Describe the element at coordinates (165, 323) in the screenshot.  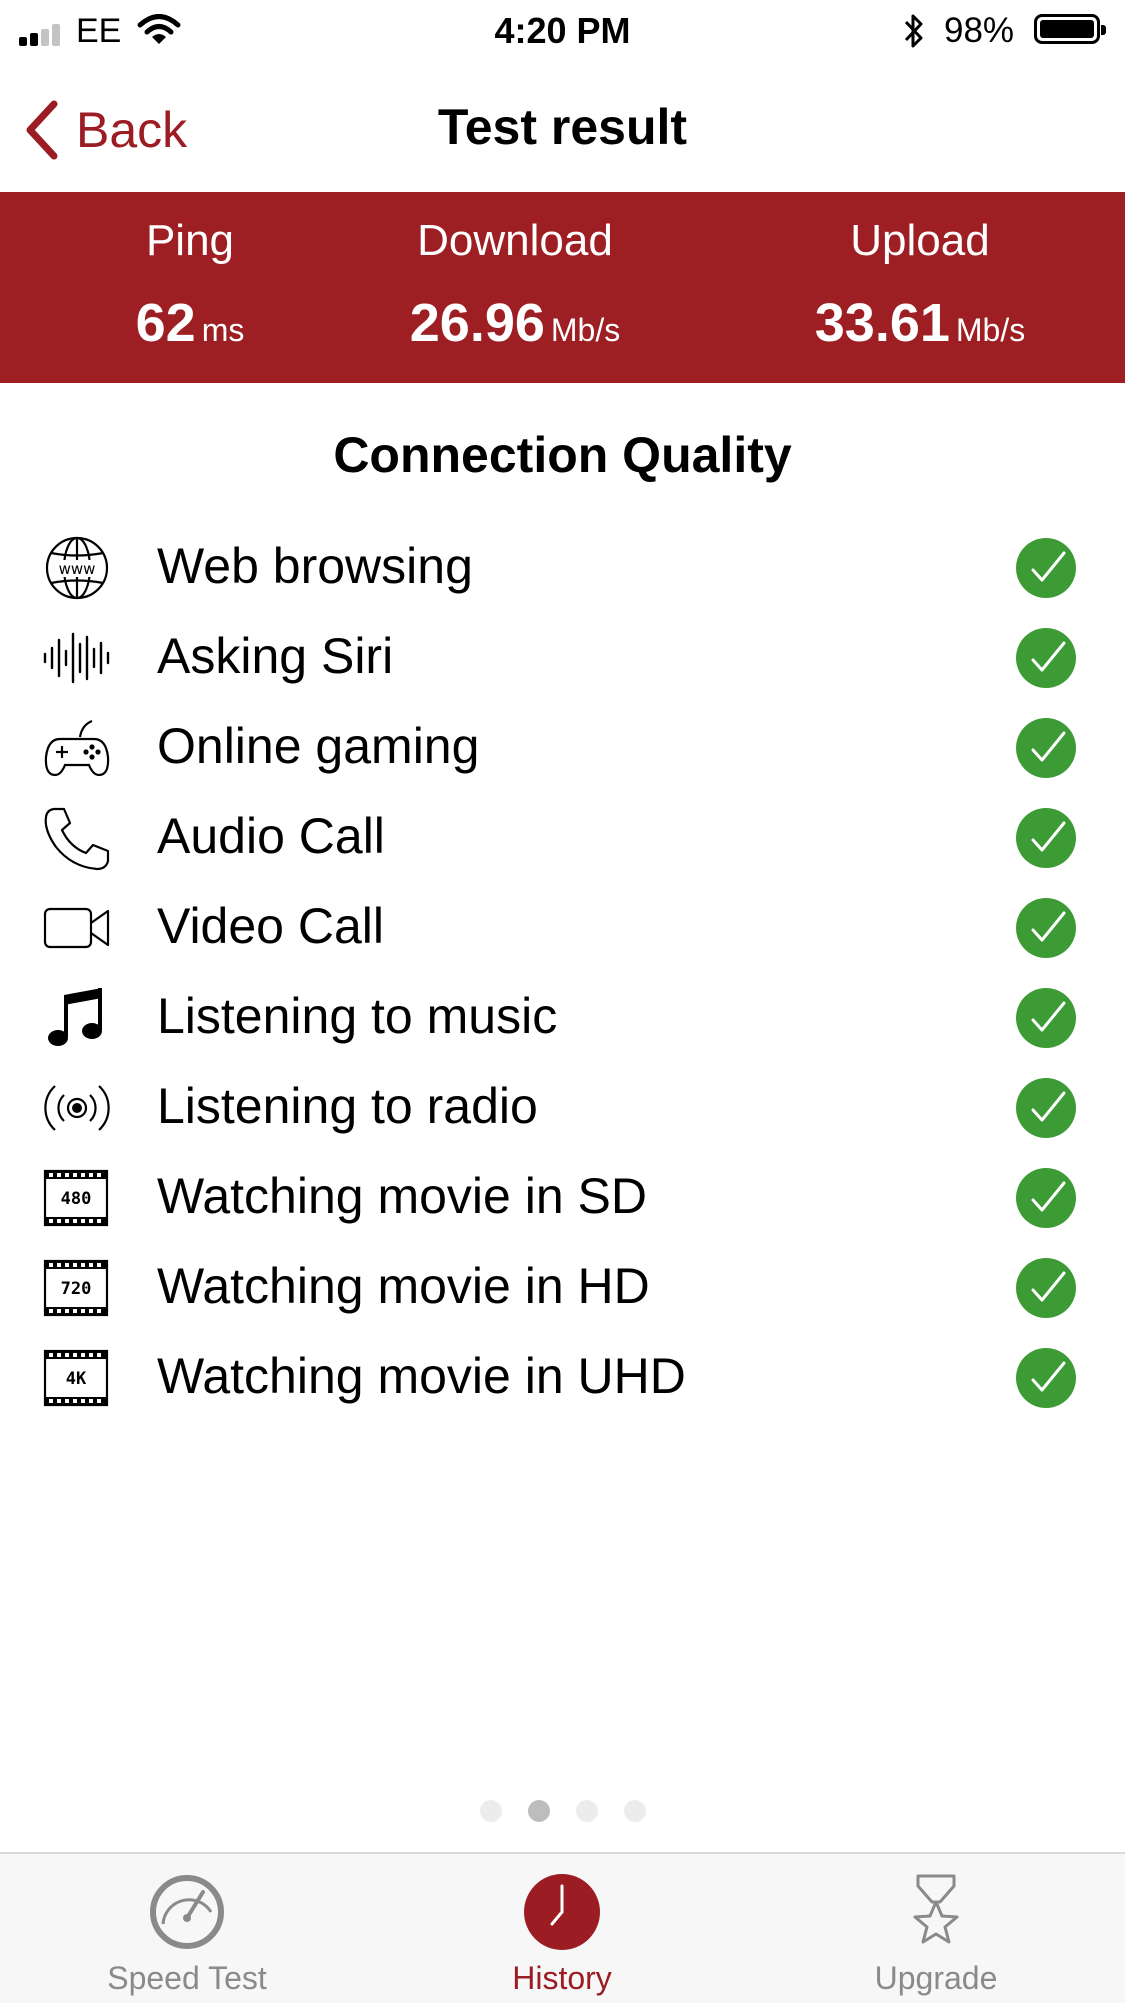
I see `ping-value: 62` at that location.